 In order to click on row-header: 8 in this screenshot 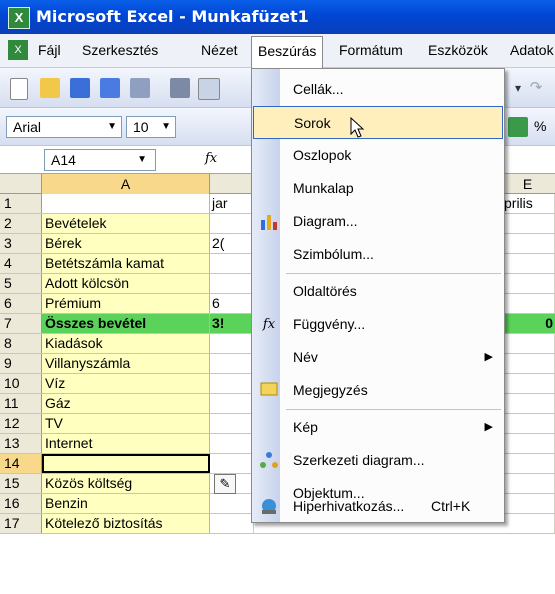, I will do `click(21, 343)`.